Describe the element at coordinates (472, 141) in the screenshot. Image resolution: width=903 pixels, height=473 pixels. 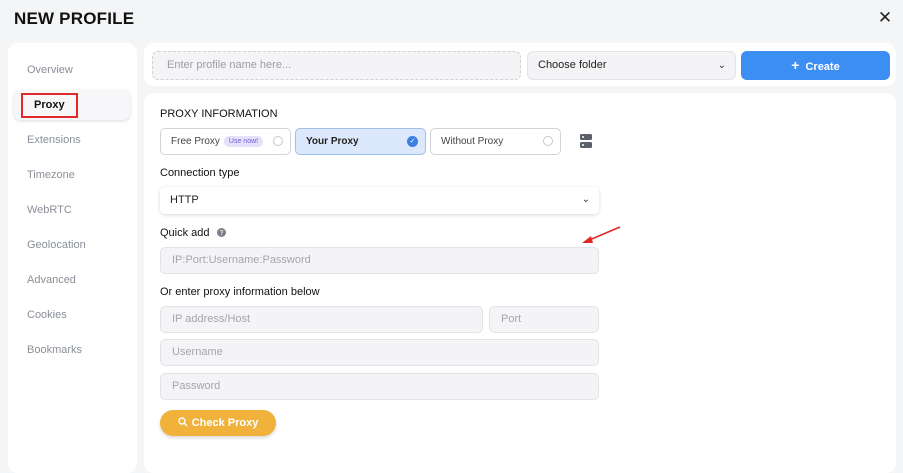
I see `proxy-option-label: Without Proxy` at that location.